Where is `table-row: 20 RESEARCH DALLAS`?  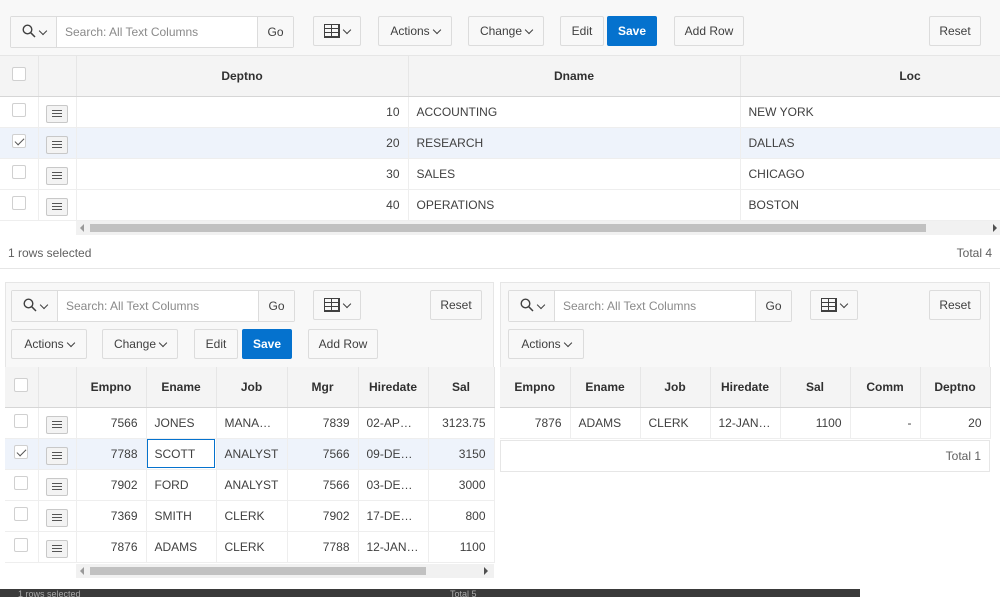
table-row: 20 RESEARCH DALLAS is located at coordinates (500, 143).